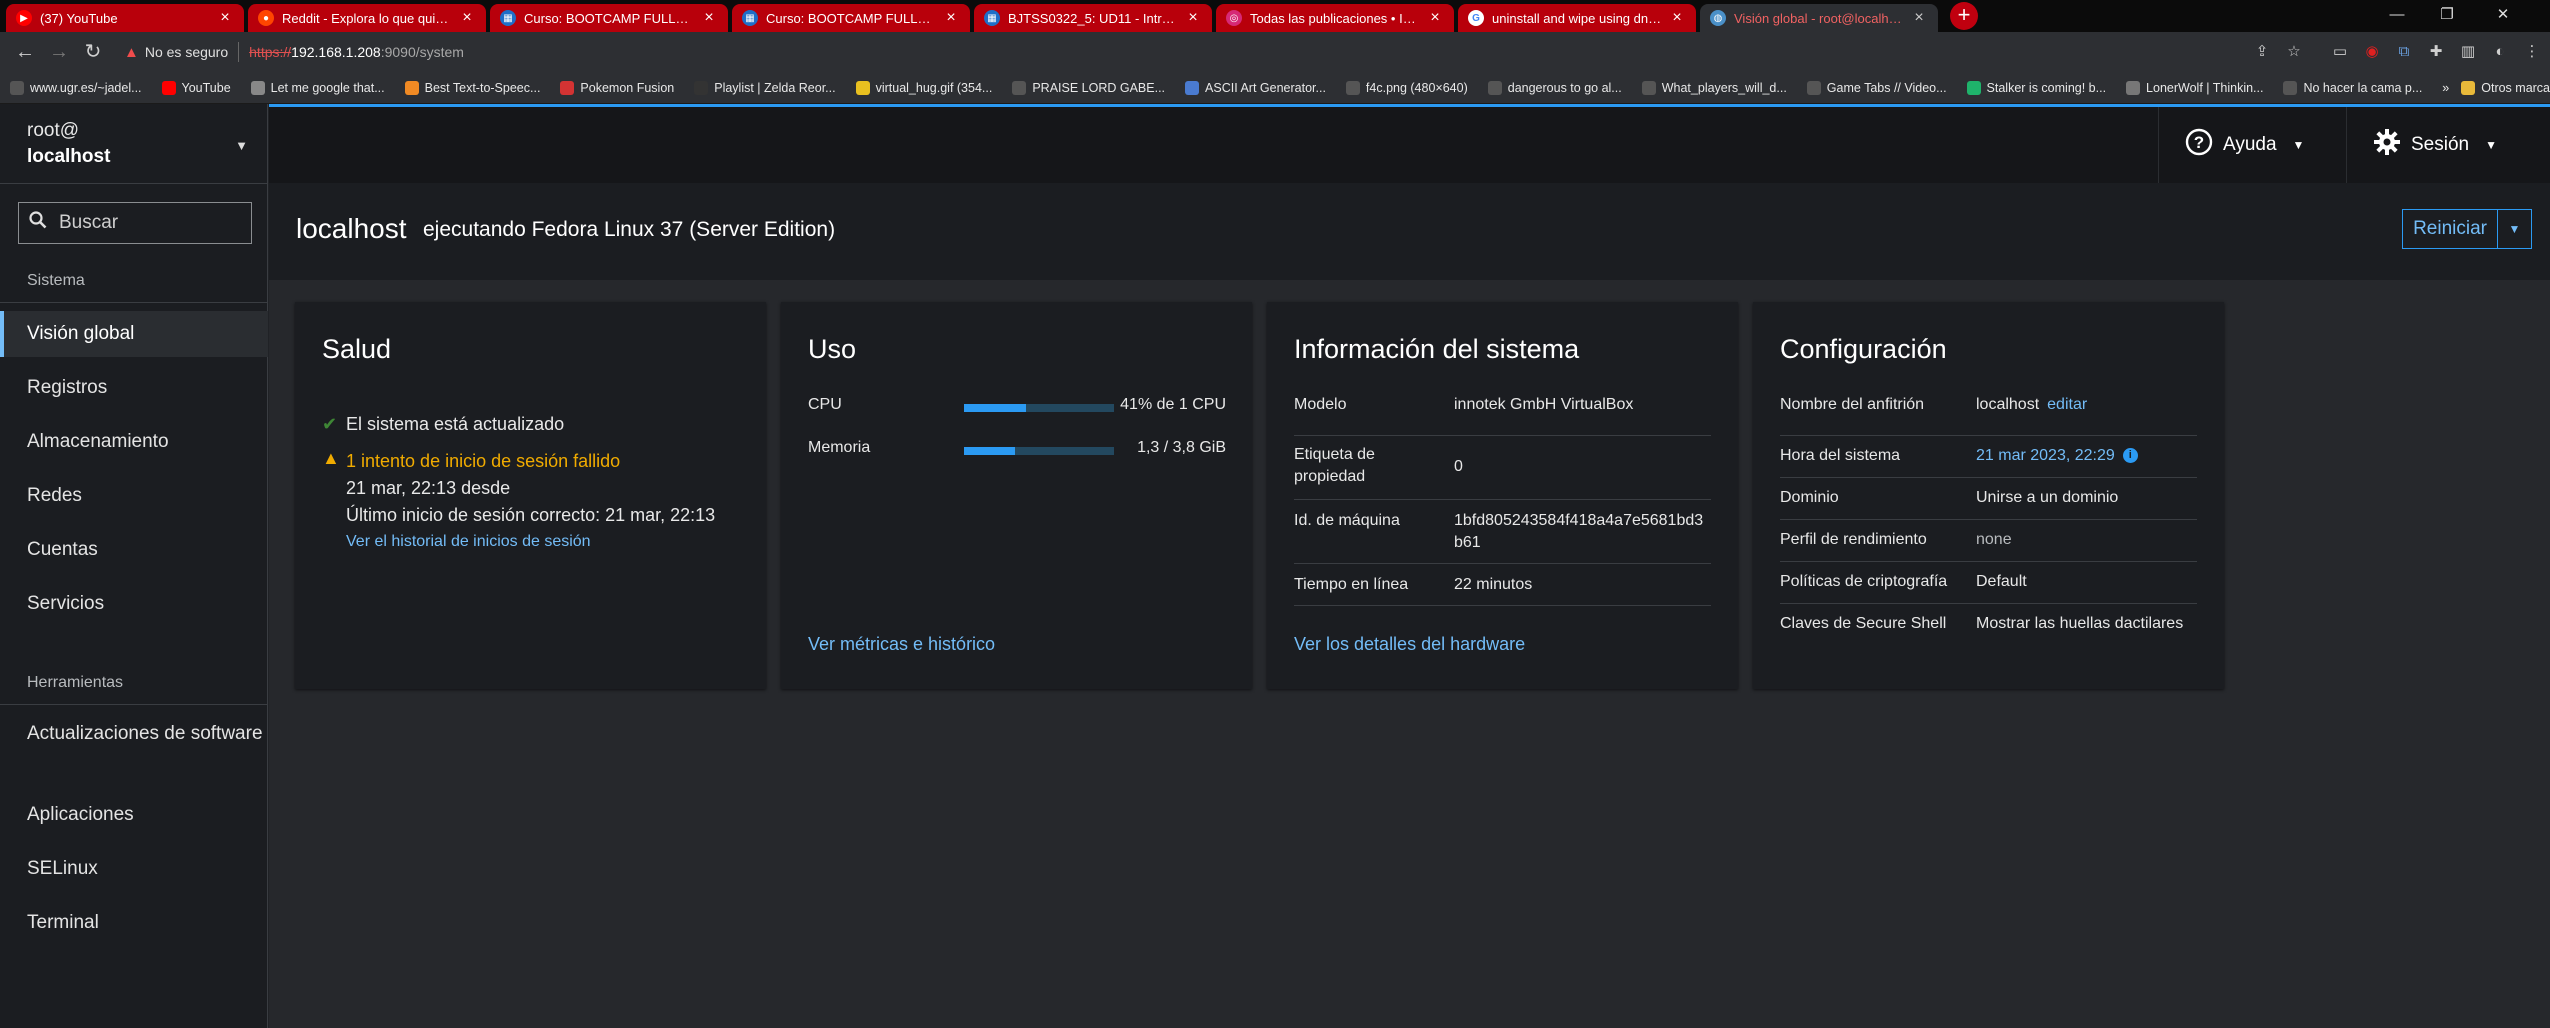  I want to click on asset-tag-row: Etiqueta de propiedad 0, so click(1502, 468).